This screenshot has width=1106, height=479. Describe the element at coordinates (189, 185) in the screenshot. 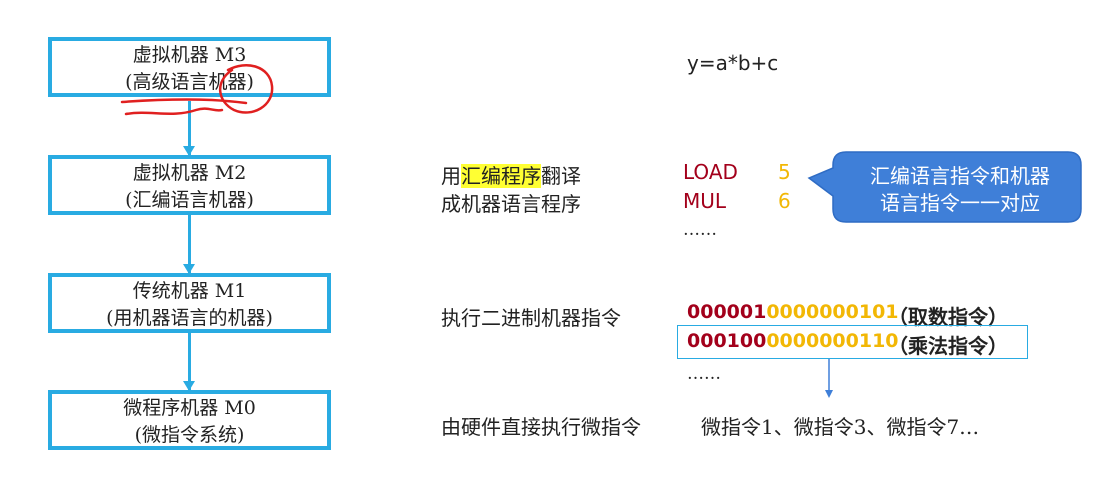

I see `level-box-m2: 虚拟机器 M2 (汇编语言机器)` at that location.